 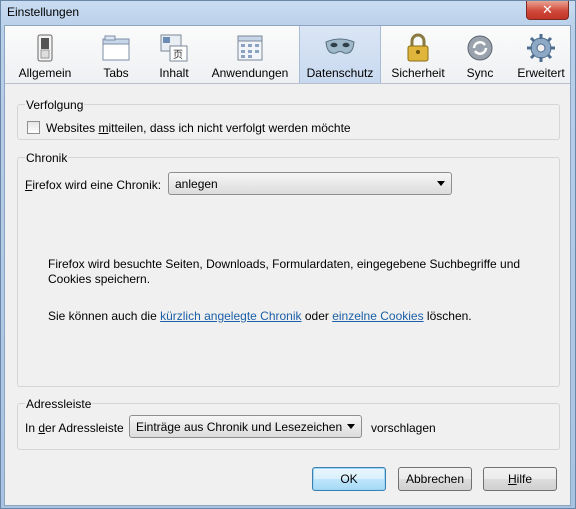 I want to click on label-part: ilfe, so click(x=524, y=479).